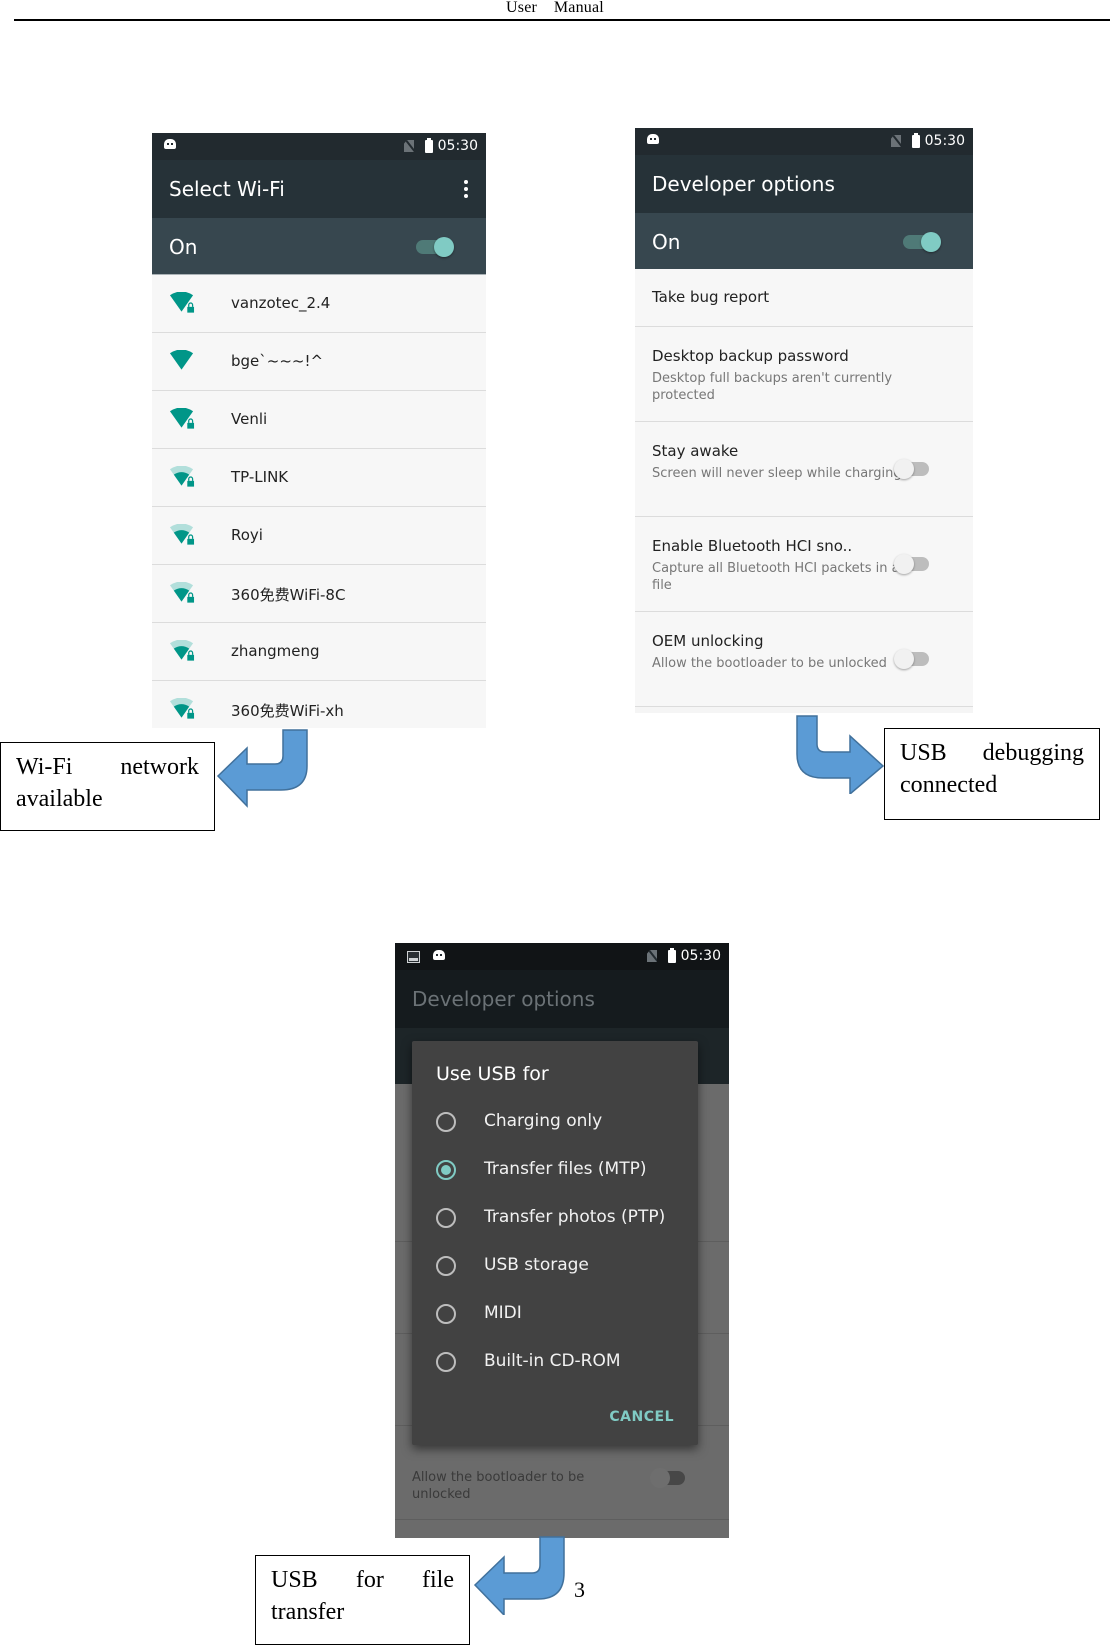  I want to click on wifi-ssid: vanzotec_2.4, so click(281, 303).